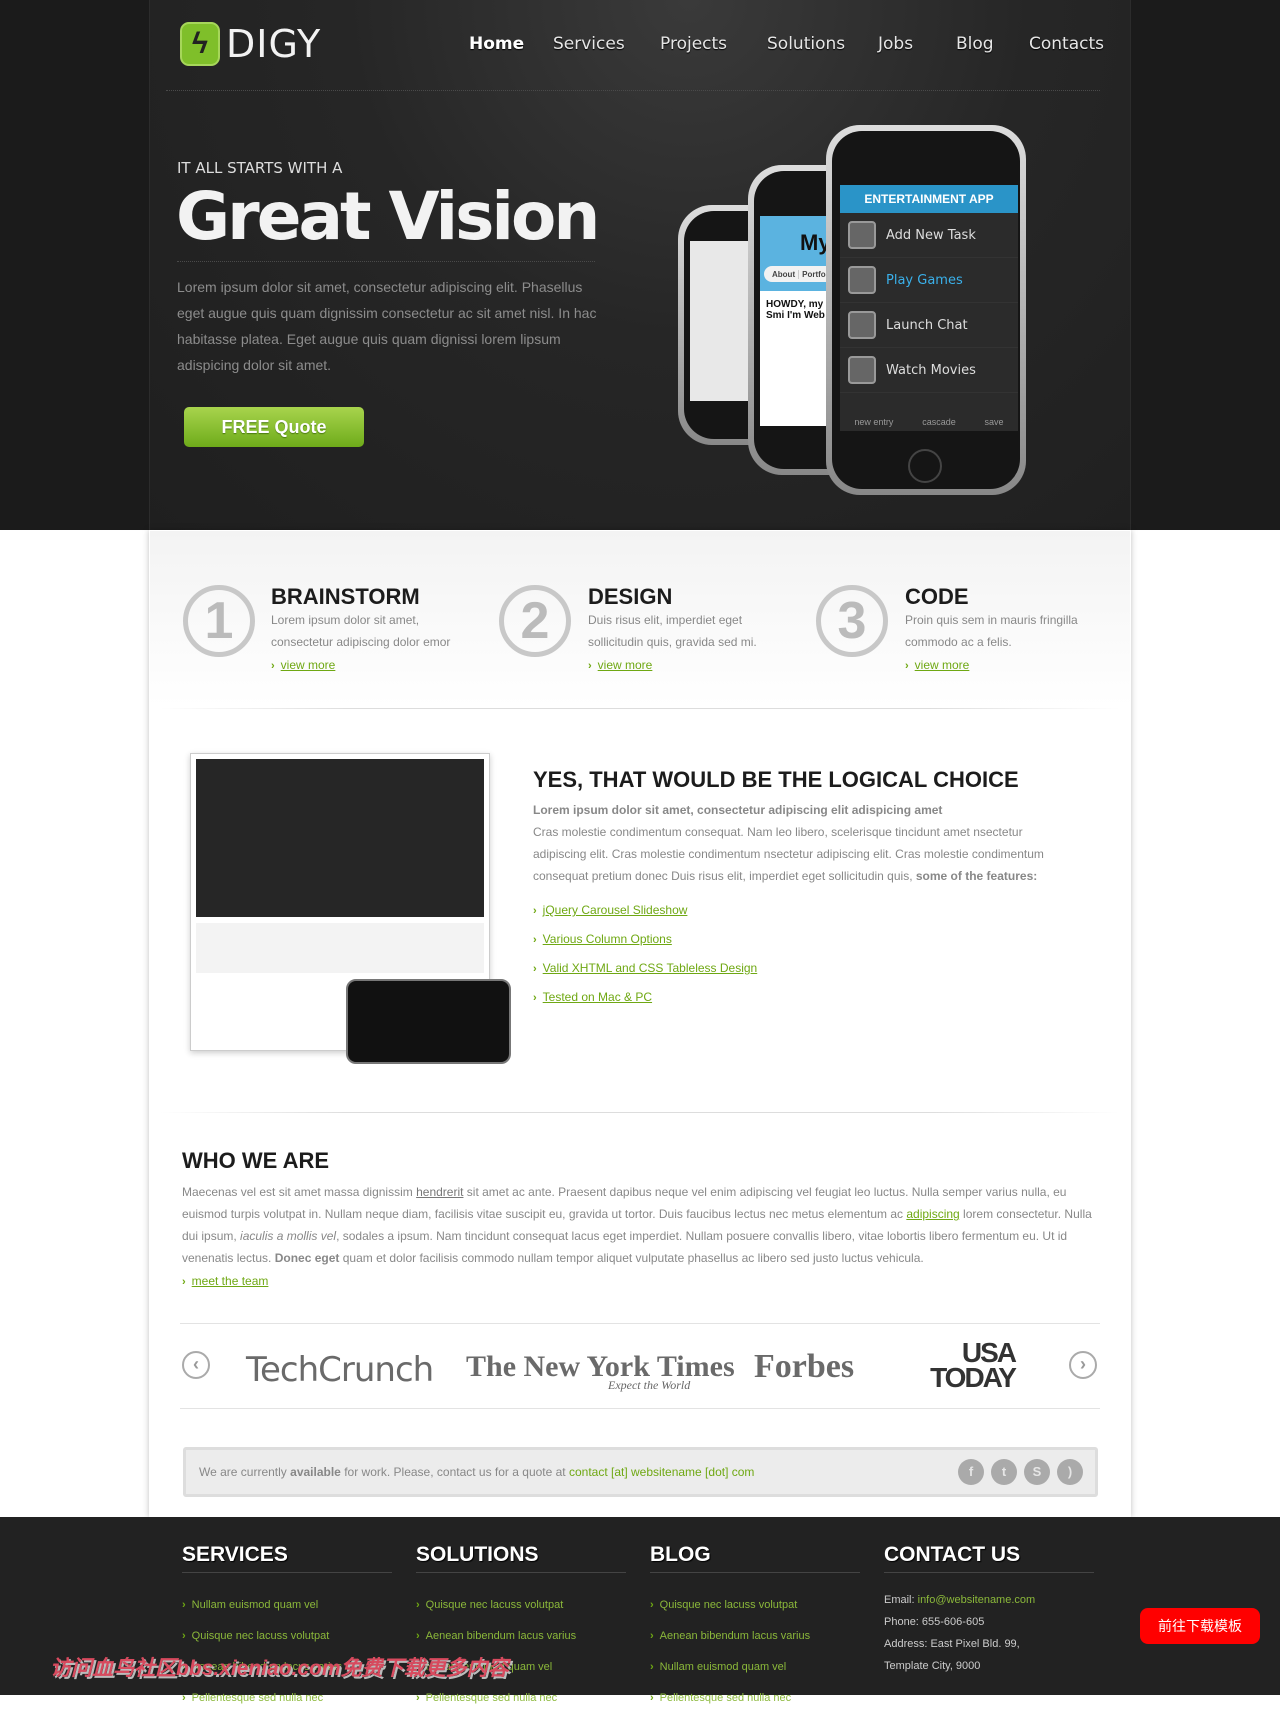 This screenshot has height=1713, width=1280. I want to click on meet-the-team-link: meet the team, so click(230, 1281).